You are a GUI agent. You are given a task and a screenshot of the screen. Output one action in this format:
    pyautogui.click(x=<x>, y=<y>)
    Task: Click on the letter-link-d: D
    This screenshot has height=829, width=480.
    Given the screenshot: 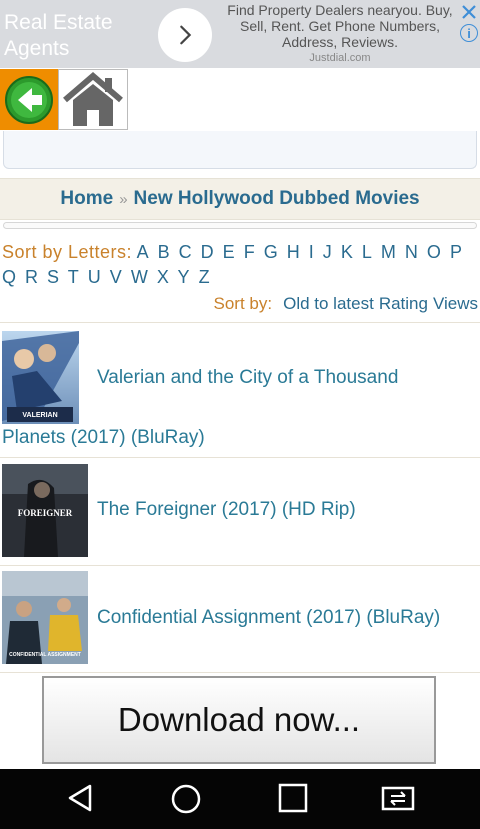 What is the action you would take?
    pyautogui.click(x=208, y=252)
    